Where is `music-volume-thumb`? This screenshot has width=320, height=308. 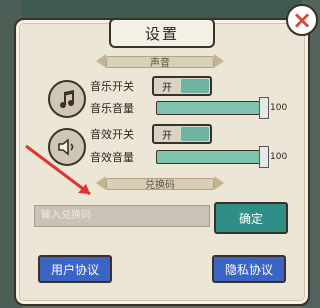 music-volume-thumb is located at coordinates (264, 108).